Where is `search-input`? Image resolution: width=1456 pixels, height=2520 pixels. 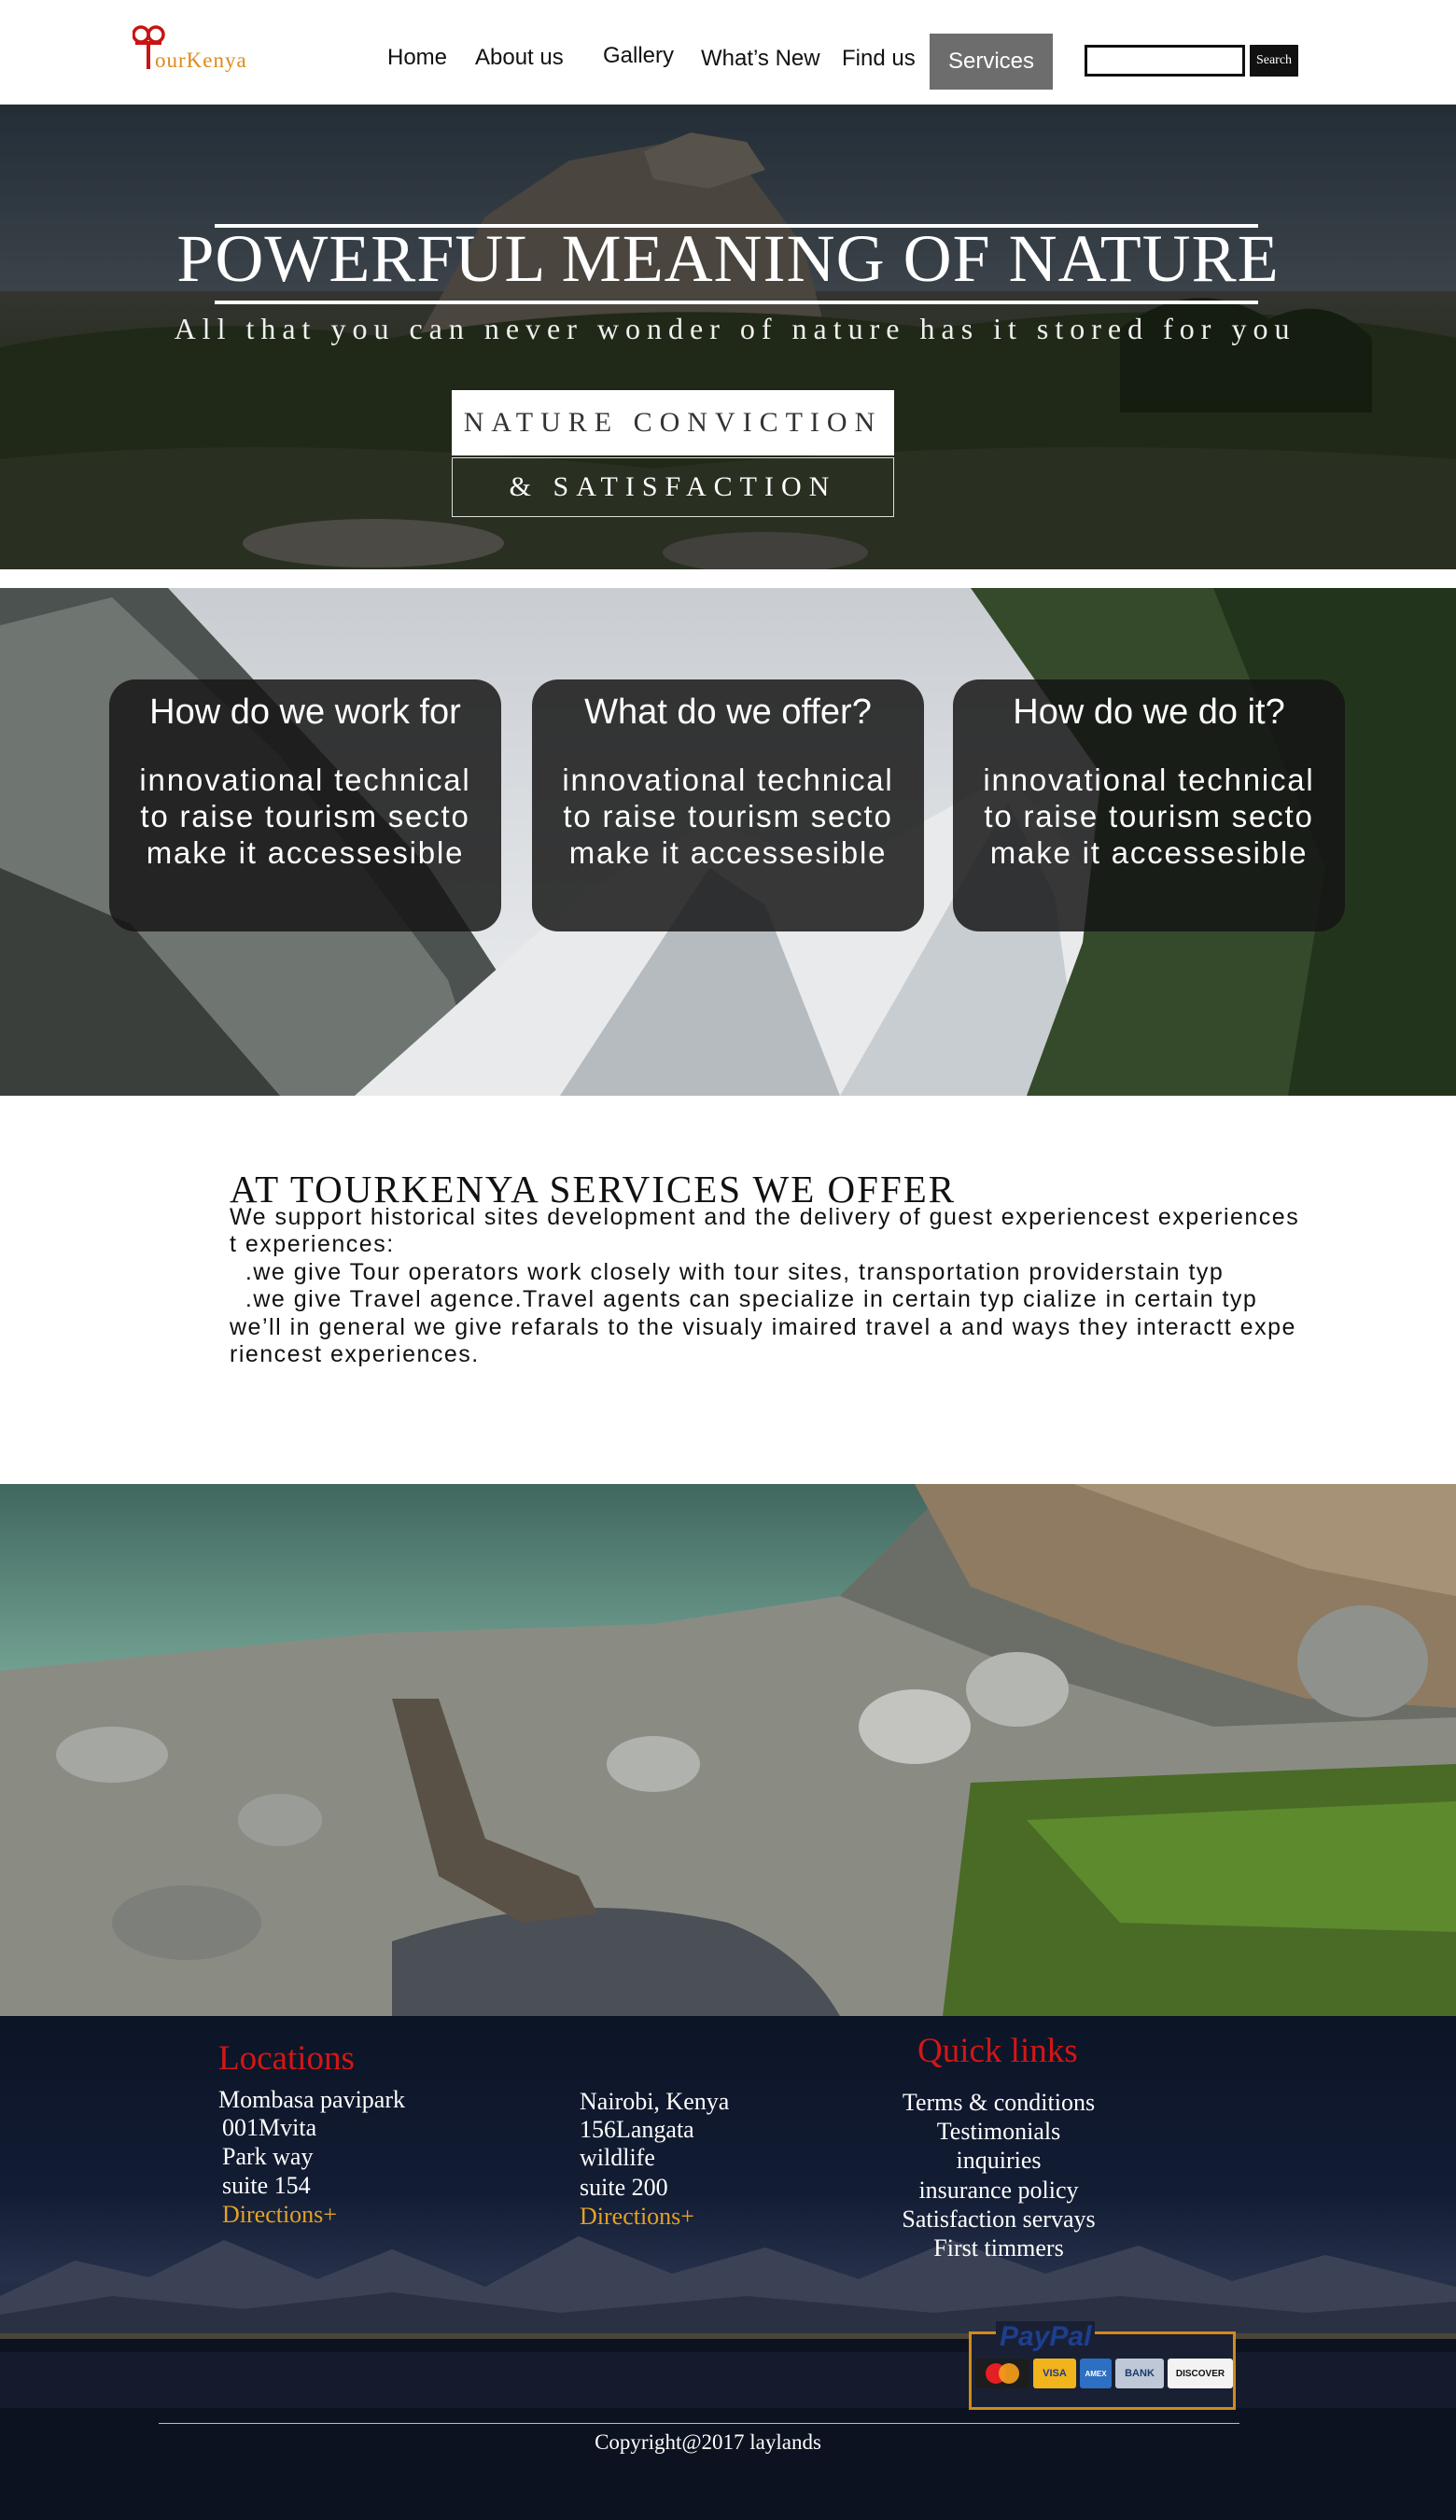 search-input is located at coordinates (1165, 61).